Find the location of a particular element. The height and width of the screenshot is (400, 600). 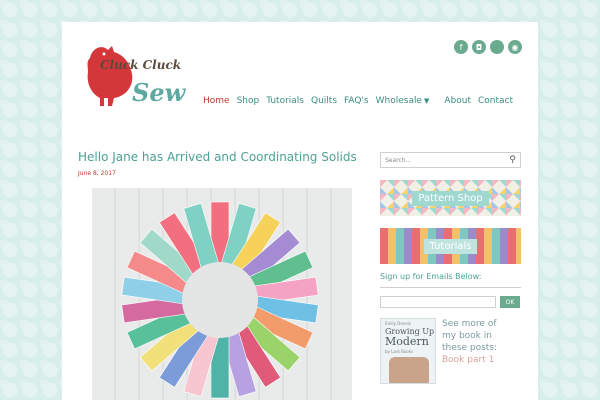

signup-button: OK is located at coordinates (510, 302).